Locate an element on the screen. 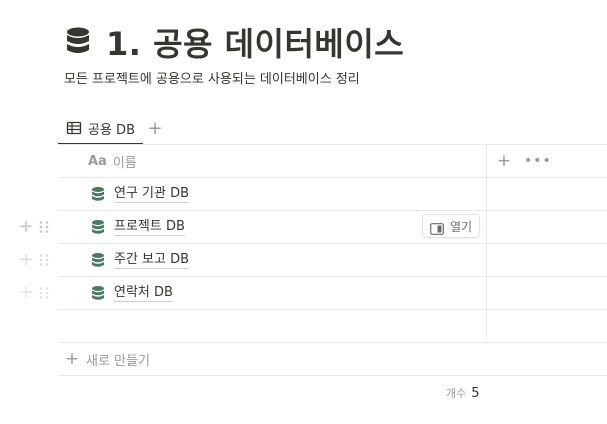 This screenshot has height=424, width=607. view-tabs: 공용 DB + is located at coordinates (111, 128).